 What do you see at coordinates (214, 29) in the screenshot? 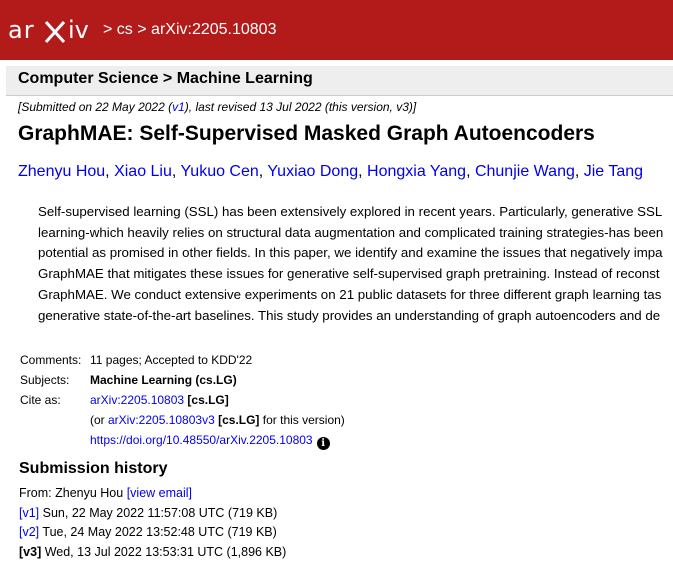
I see `breadcrumb-paper-id: arXiv:2205.10803` at bounding box center [214, 29].